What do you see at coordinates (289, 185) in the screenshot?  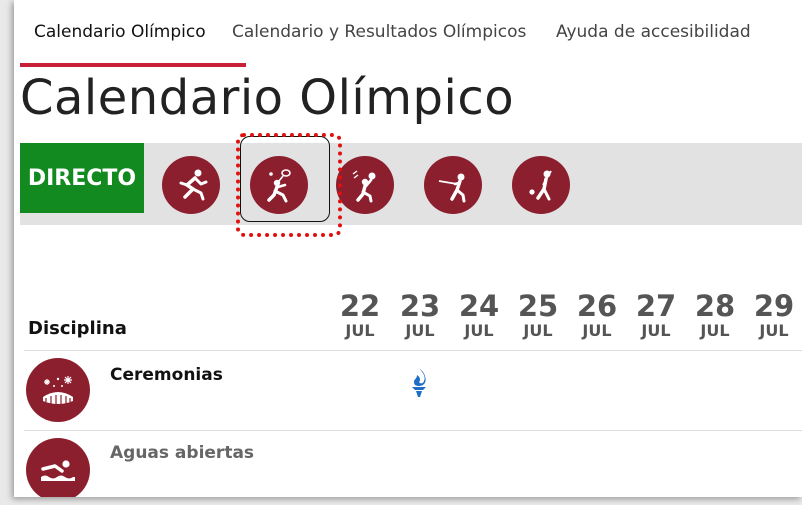 I see `highlight-annotation` at bounding box center [289, 185].